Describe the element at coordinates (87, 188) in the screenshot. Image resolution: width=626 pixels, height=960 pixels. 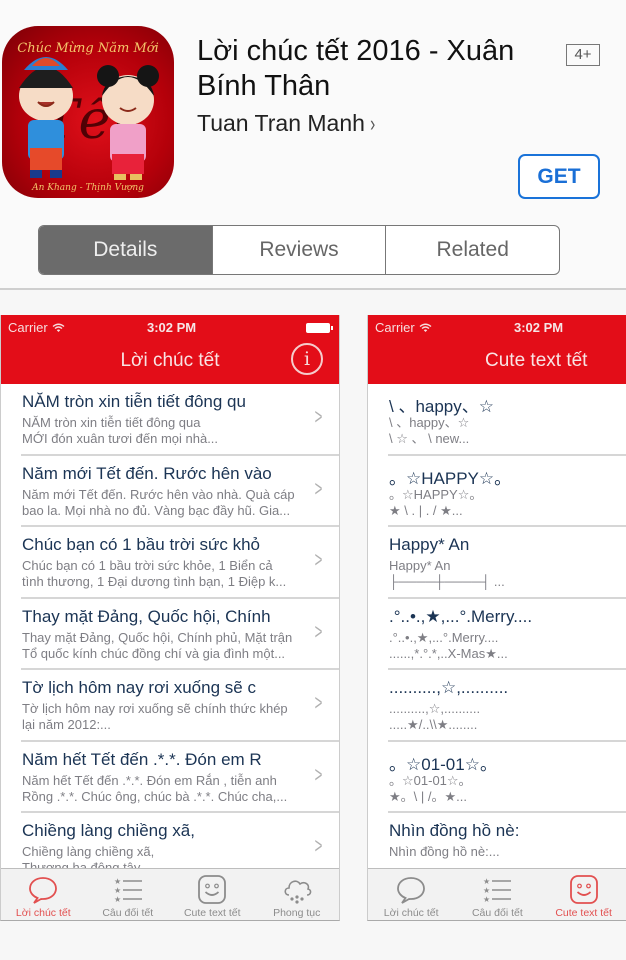
I see `icon-text-bottom: An Khang - Thịnh Vượng` at that location.